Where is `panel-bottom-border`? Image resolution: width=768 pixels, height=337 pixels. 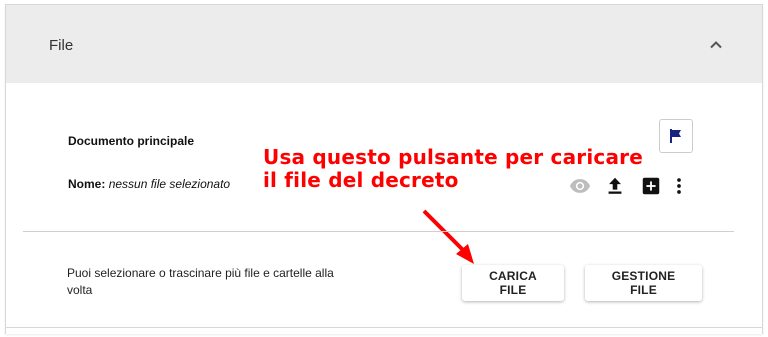
panel-bottom-border is located at coordinates (384, 327).